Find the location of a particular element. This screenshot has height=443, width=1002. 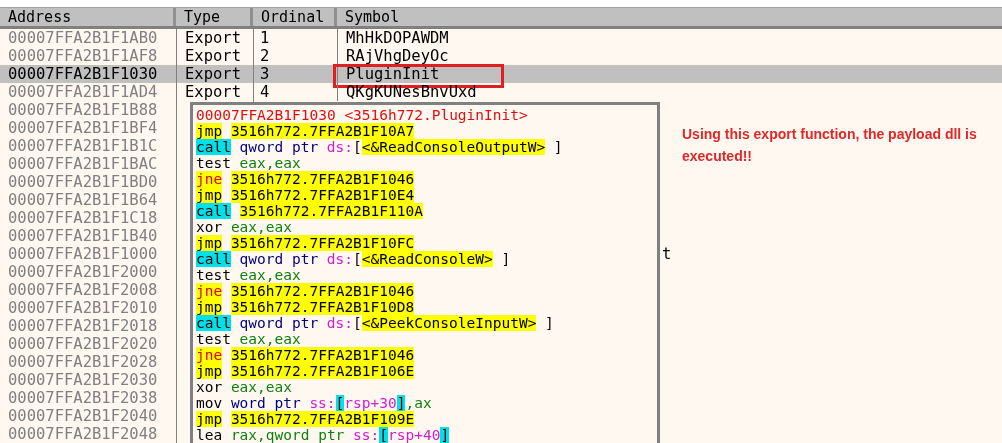

code-line: jmp 3516h772.7FFA2B1F10D8 is located at coordinates (306, 307).